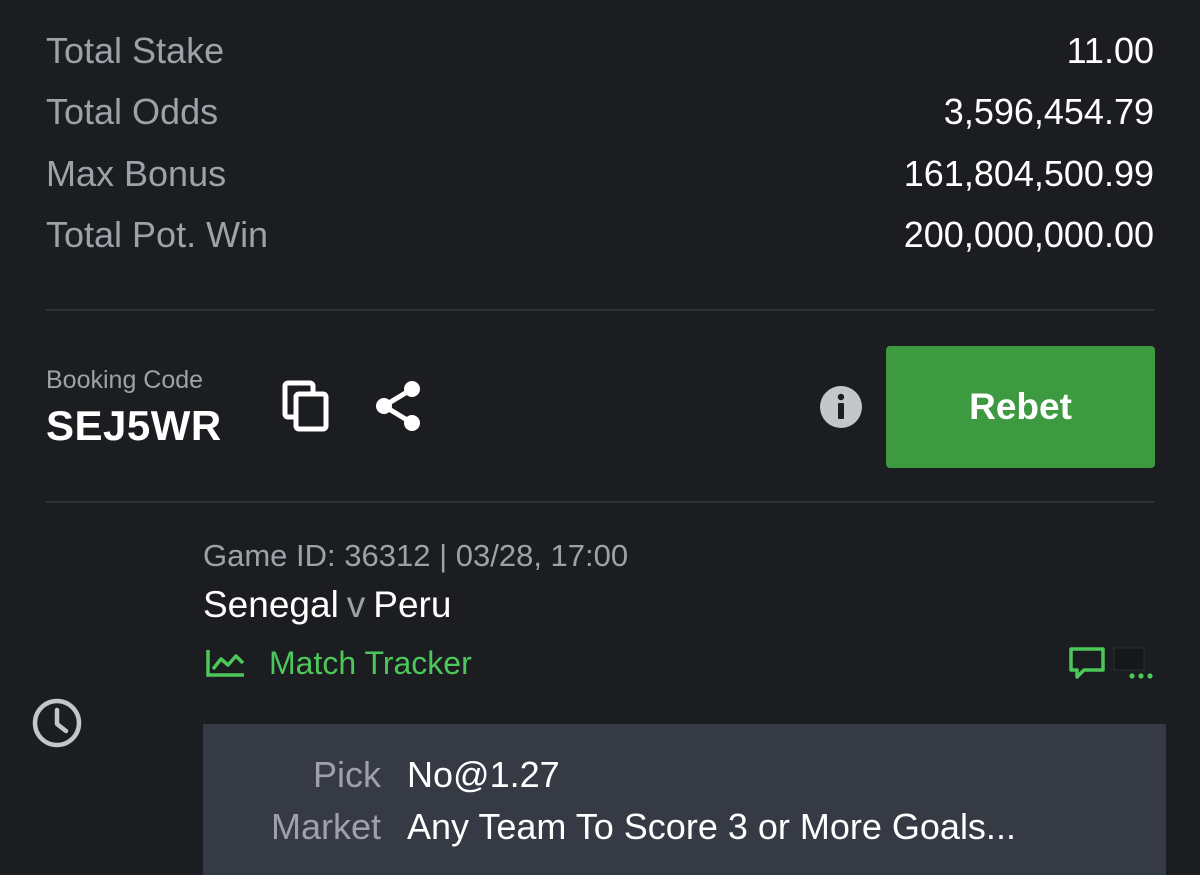 The width and height of the screenshot is (1200, 875). What do you see at coordinates (483, 774) in the screenshot?
I see `pick-value: No@1.27` at bounding box center [483, 774].